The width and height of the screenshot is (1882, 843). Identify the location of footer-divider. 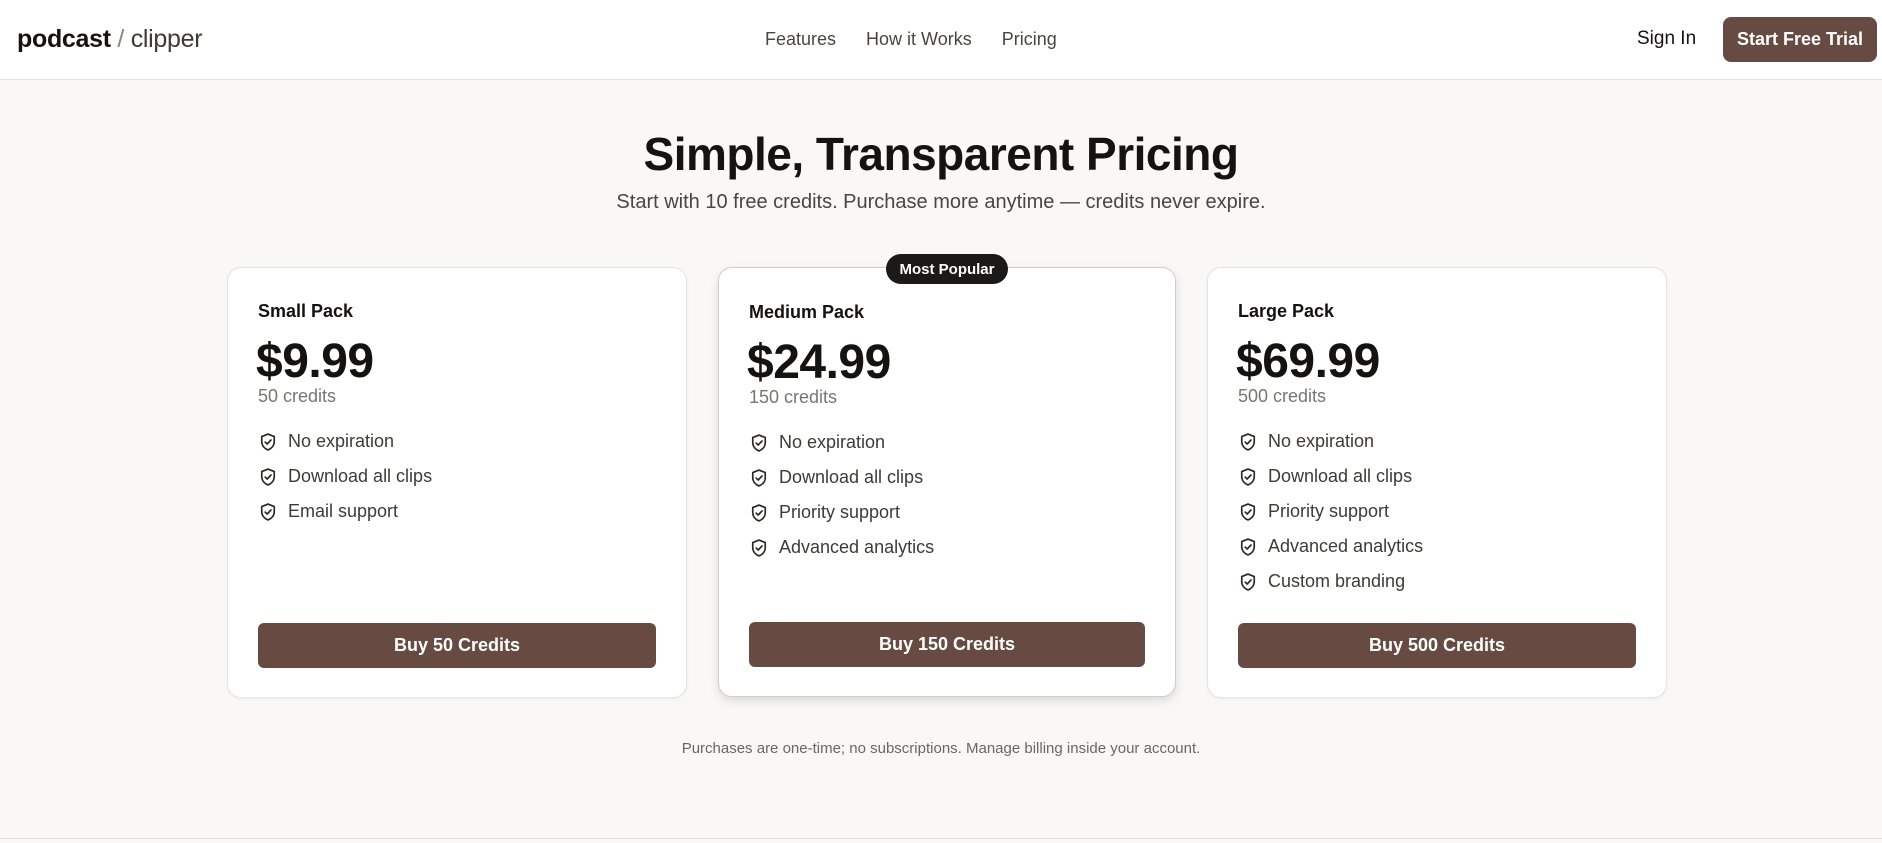
(941, 838).